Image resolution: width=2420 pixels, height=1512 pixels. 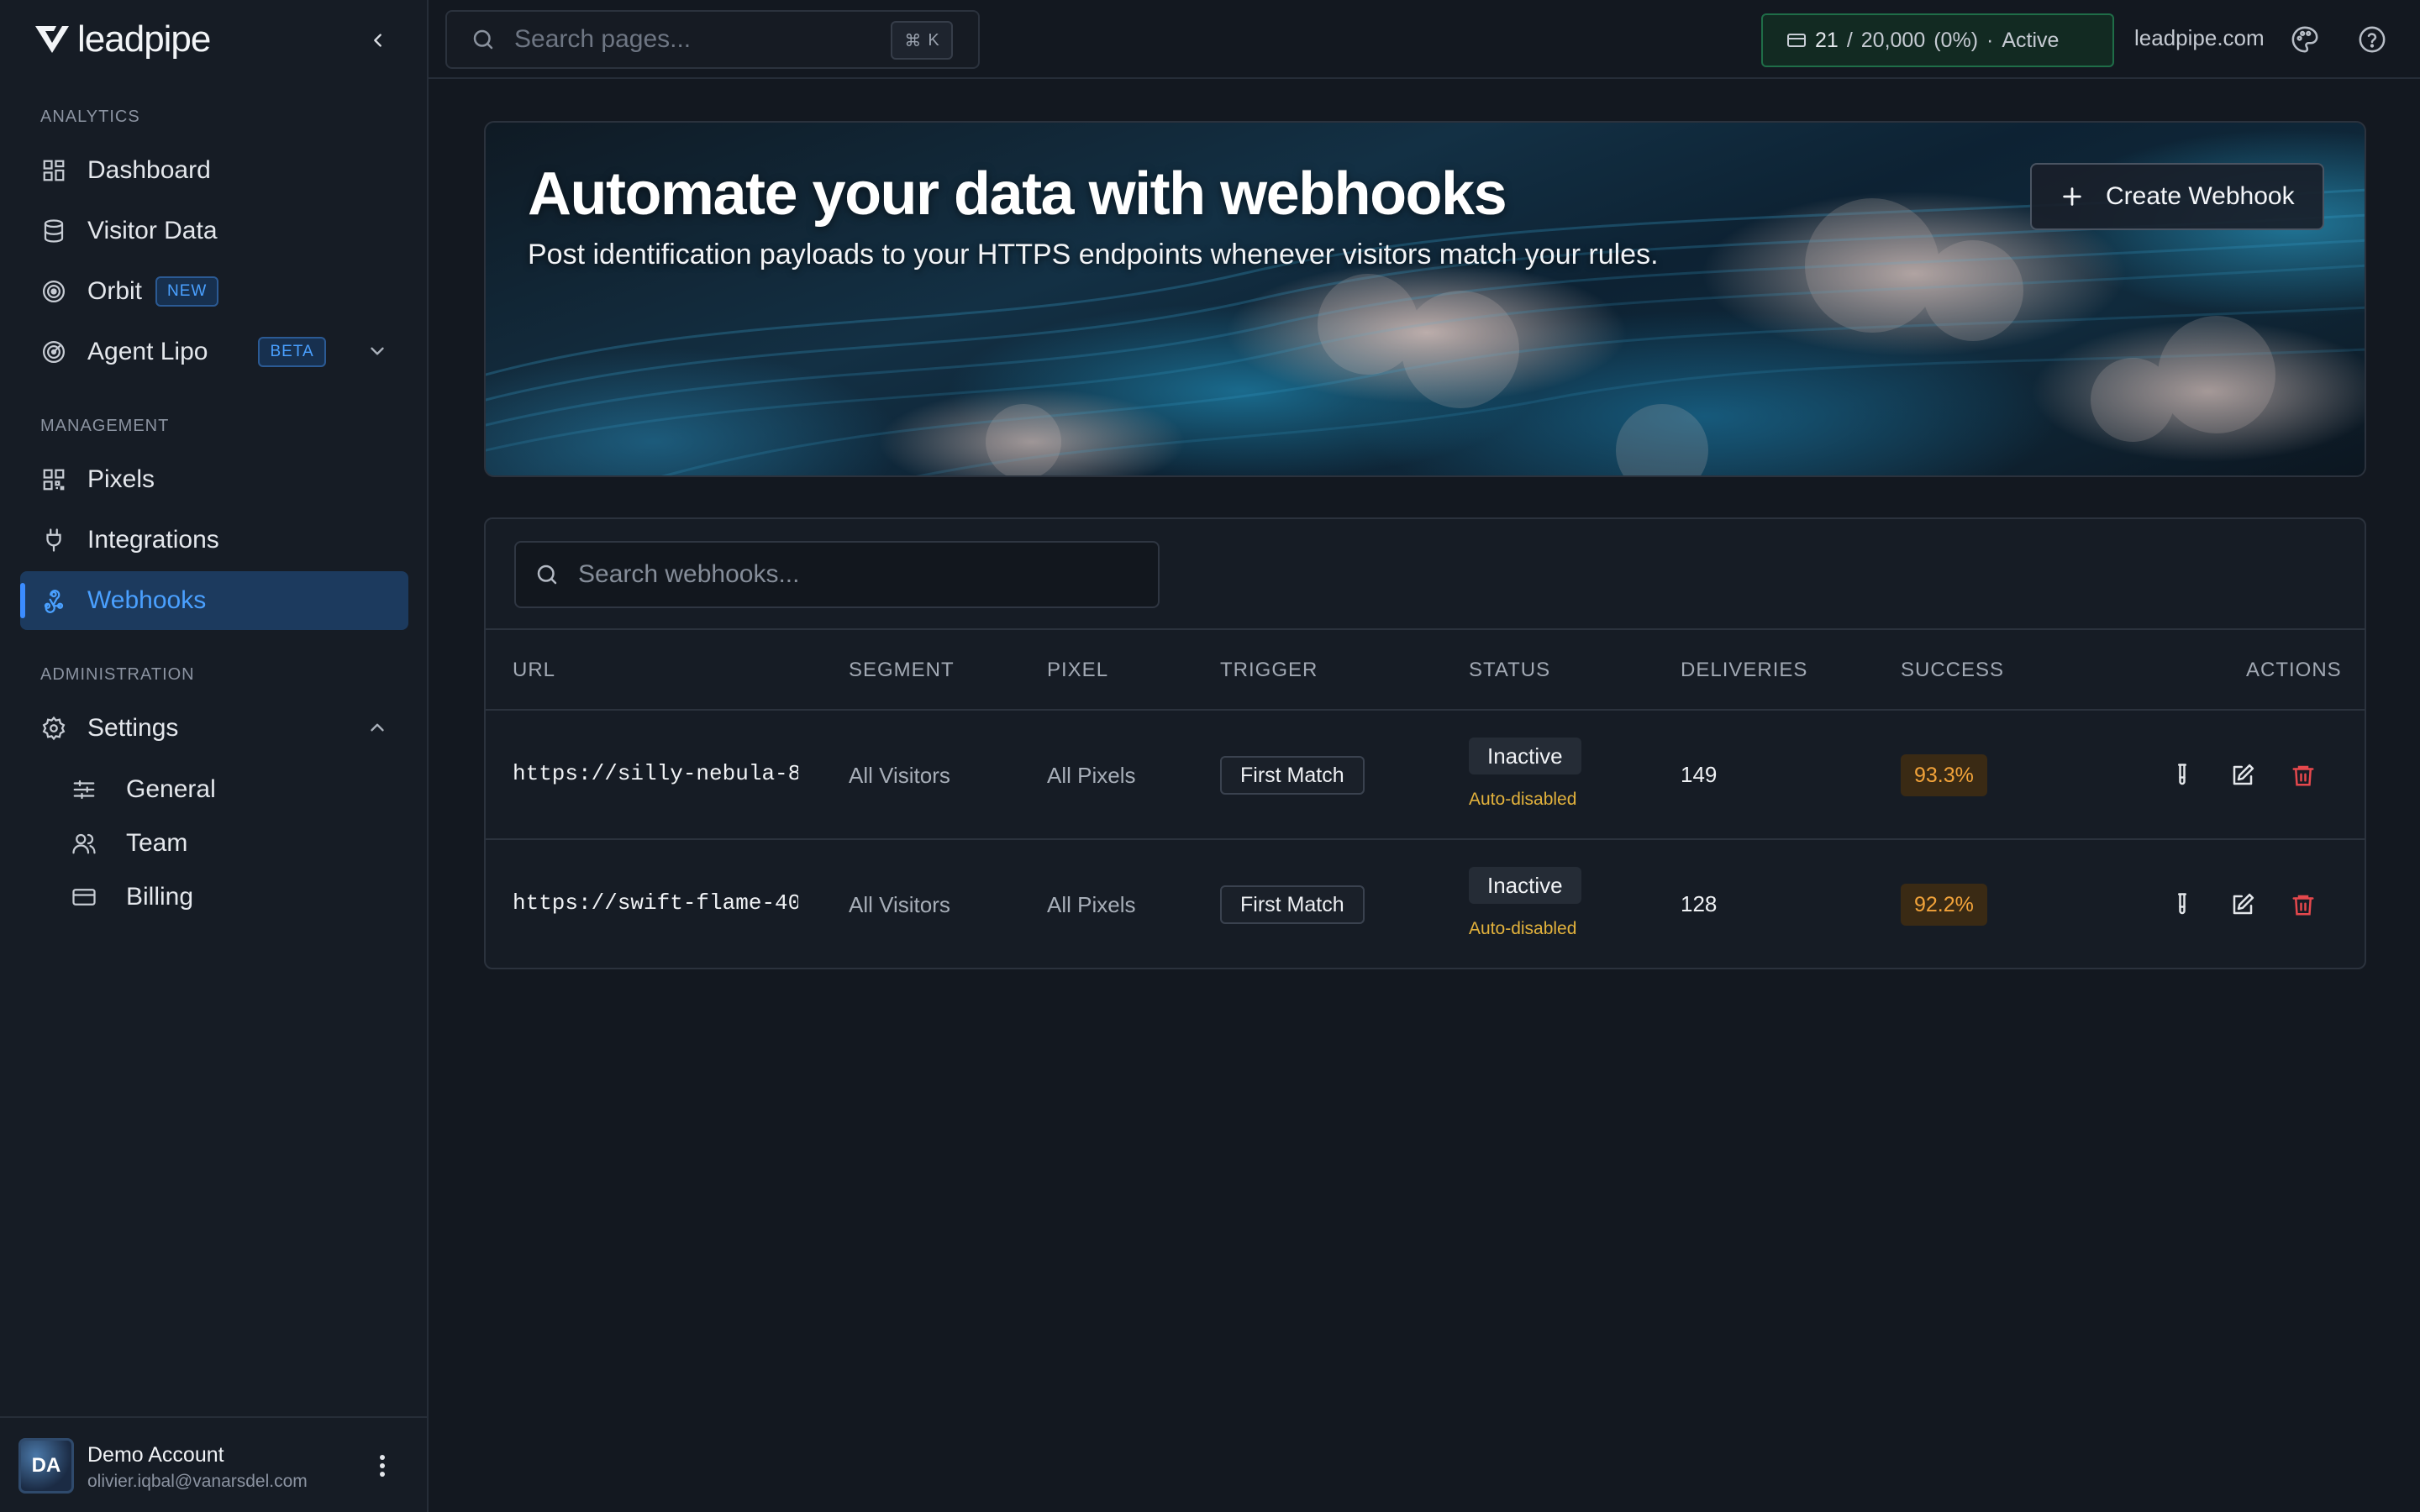 I want to click on usage-status: Active, so click(x=2031, y=40).